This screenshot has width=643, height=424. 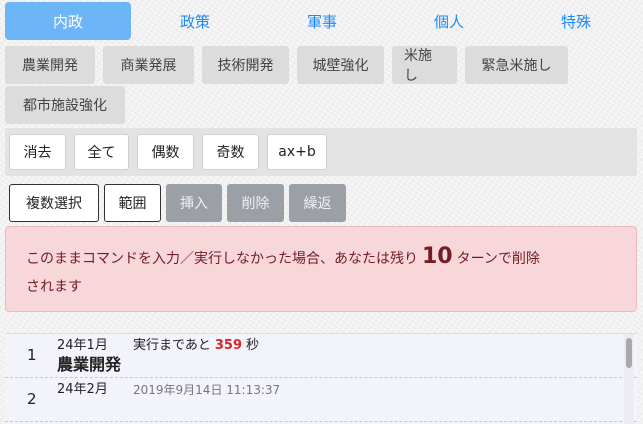 What do you see at coordinates (32, 355) in the screenshot?
I see `row-number: 1` at bounding box center [32, 355].